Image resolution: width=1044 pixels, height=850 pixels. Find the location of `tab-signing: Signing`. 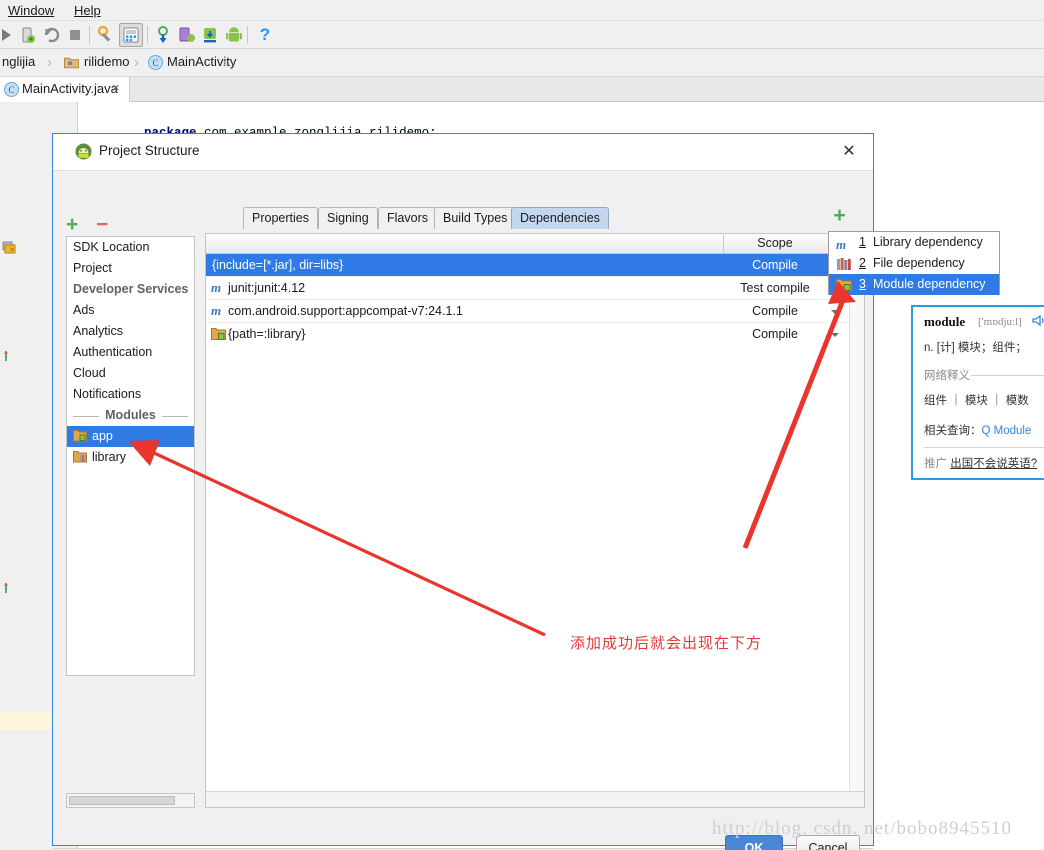

tab-signing: Signing is located at coordinates (348, 218).